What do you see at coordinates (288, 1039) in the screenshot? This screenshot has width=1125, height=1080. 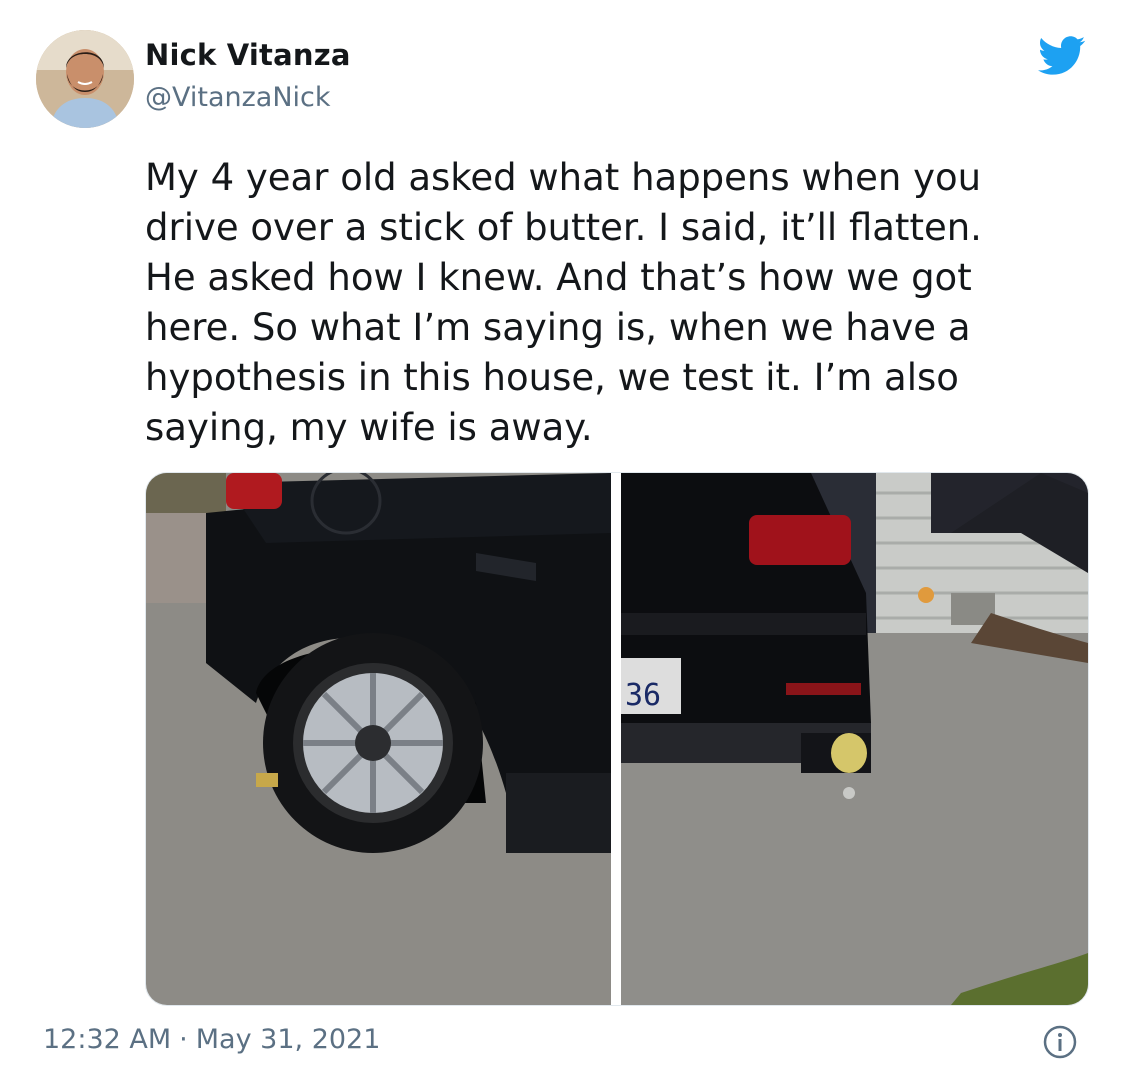 I see `tweet-date: May 31, 2021` at bounding box center [288, 1039].